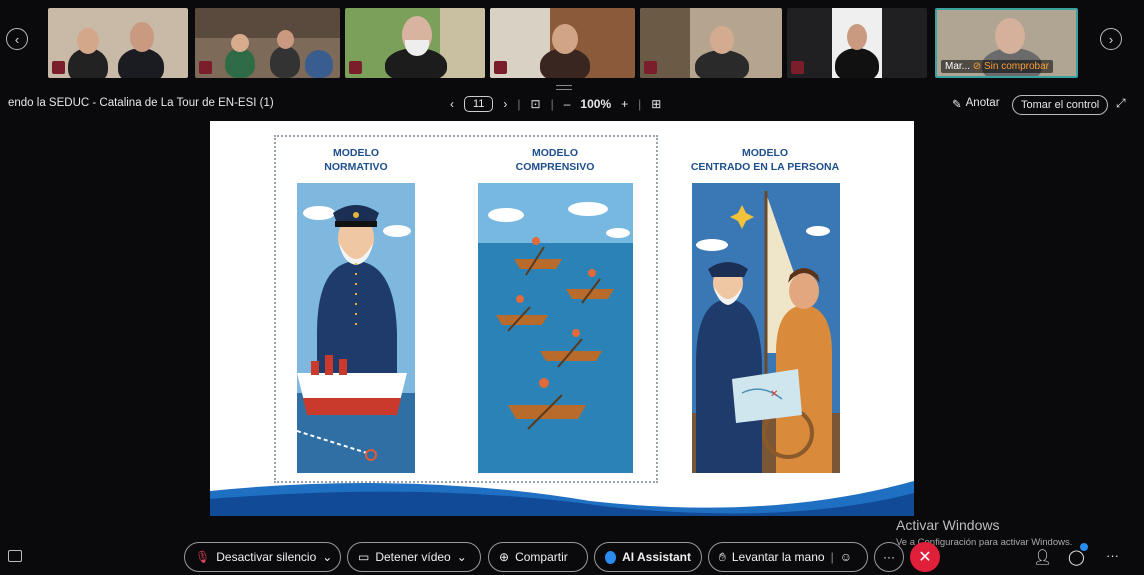 The width and height of the screenshot is (1144, 575). I want to click on chat-notification-dot, so click(1084, 547).